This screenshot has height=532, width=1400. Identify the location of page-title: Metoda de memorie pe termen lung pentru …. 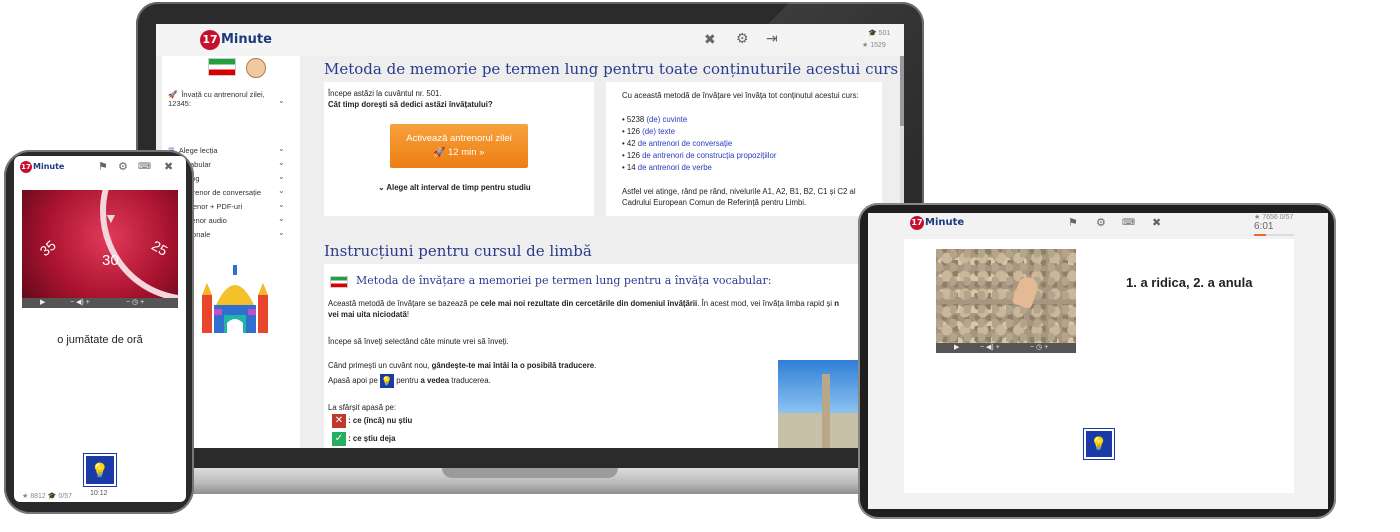
(611, 69).